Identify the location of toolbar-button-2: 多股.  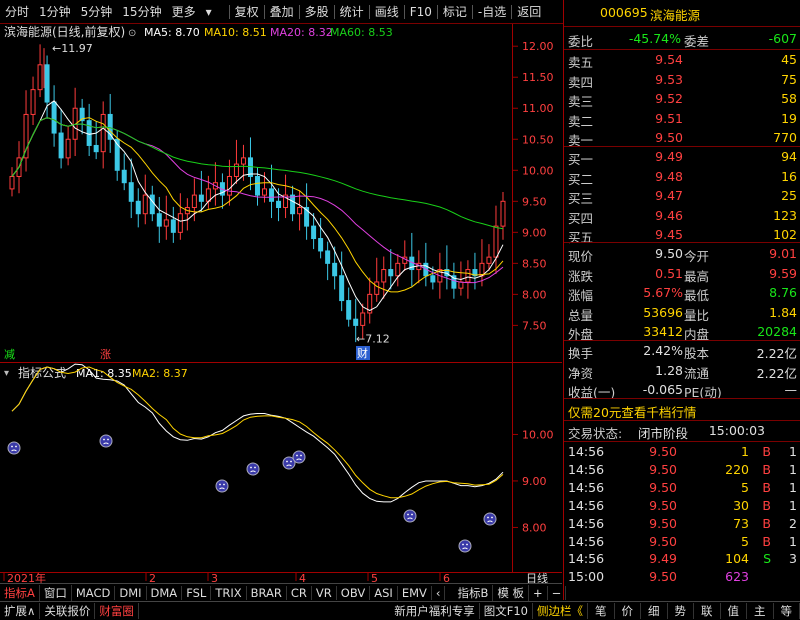
(317, 11).